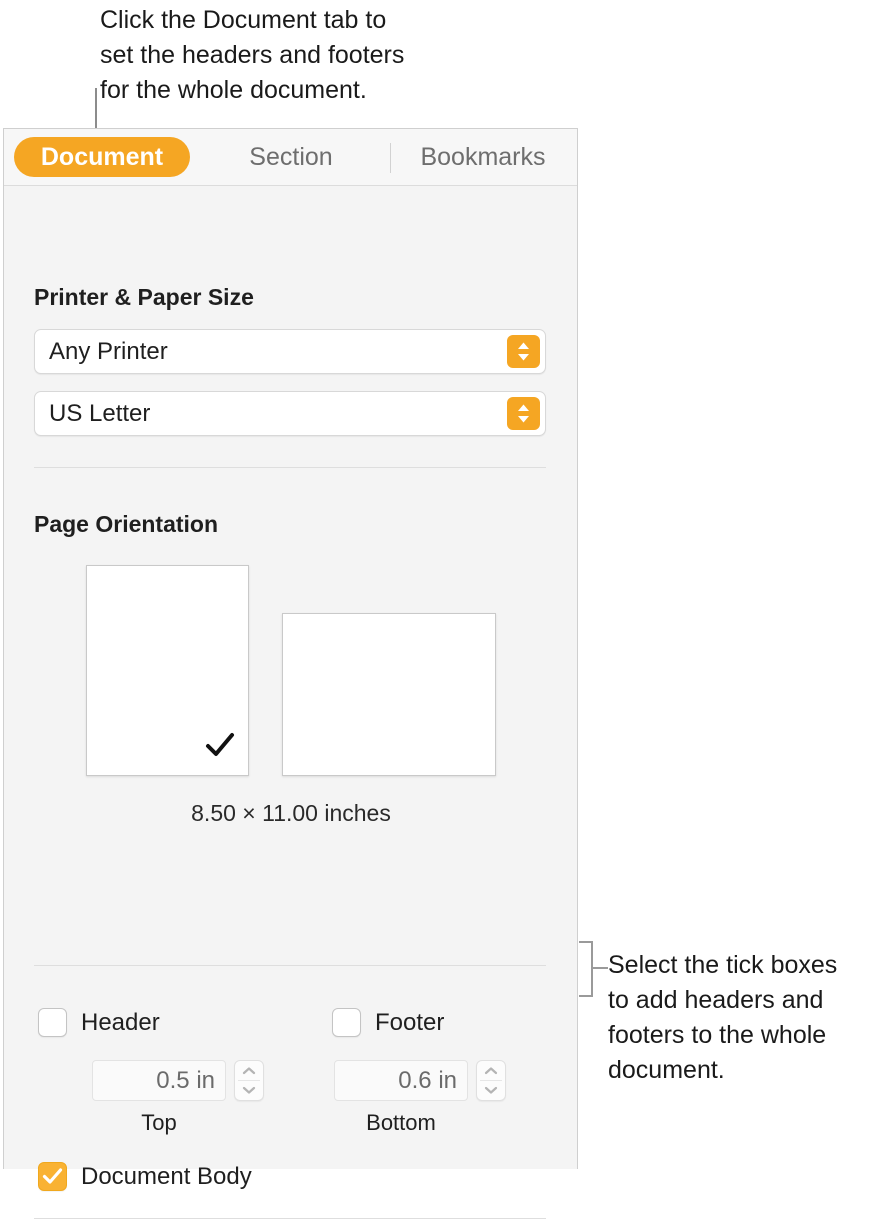  Describe the element at coordinates (144, 297) in the screenshot. I see `section-title-printer-paper-size: Printer & Paper Size` at that location.